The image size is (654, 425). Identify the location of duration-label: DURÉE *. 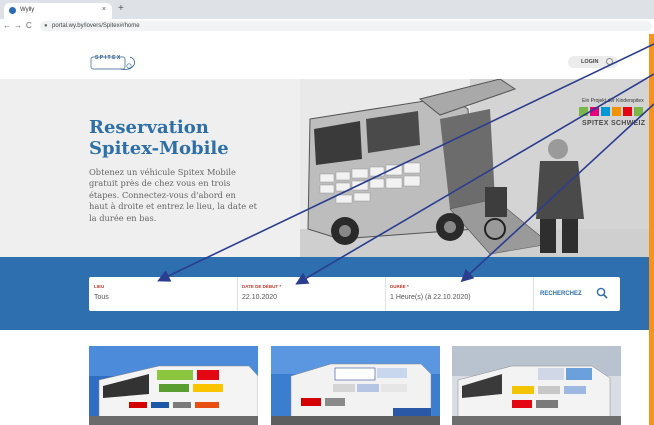
(399, 286).